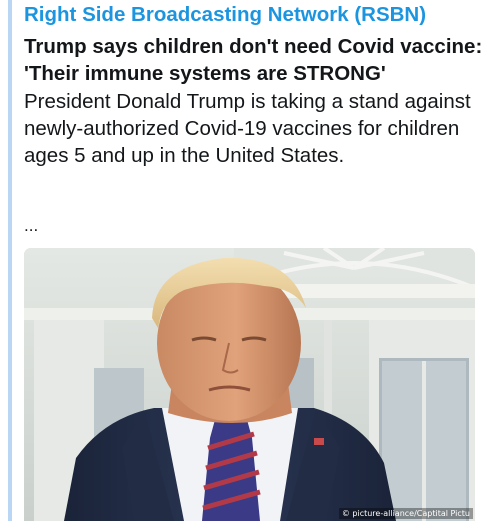 Image resolution: width=502 pixels, height=521 pixels. Describe the element at coordinates (10, 260) in the screenshot. I see `quote-bar` at that location.